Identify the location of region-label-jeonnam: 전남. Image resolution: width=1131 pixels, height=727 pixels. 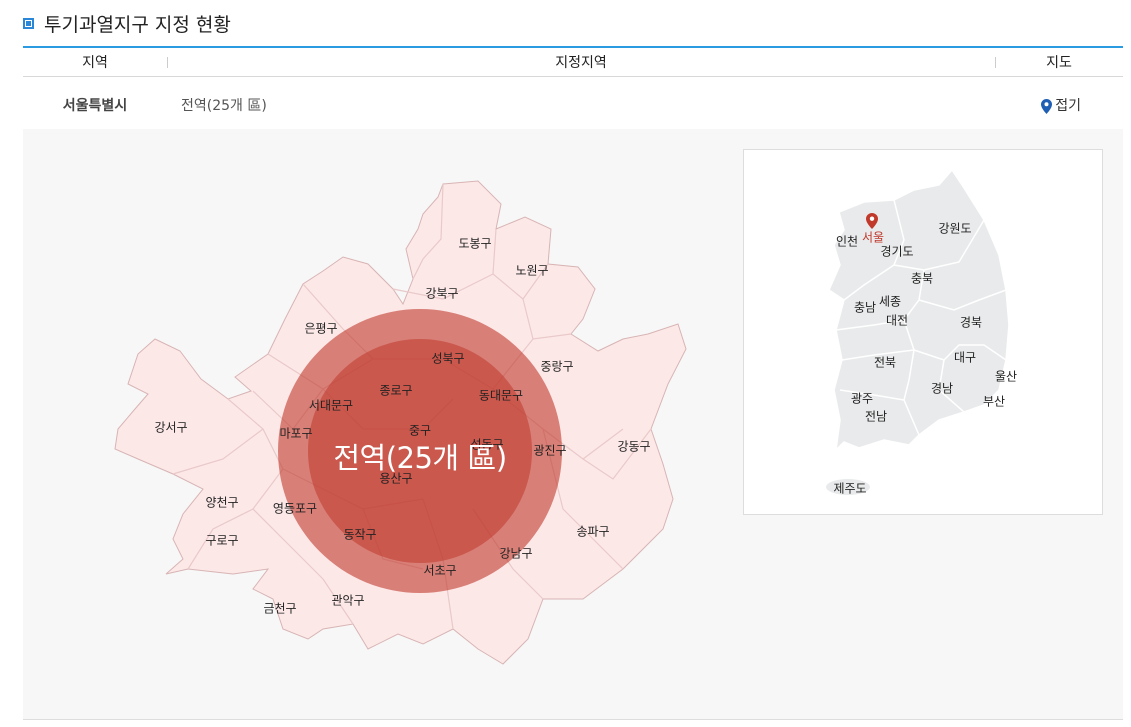
(876, 416).